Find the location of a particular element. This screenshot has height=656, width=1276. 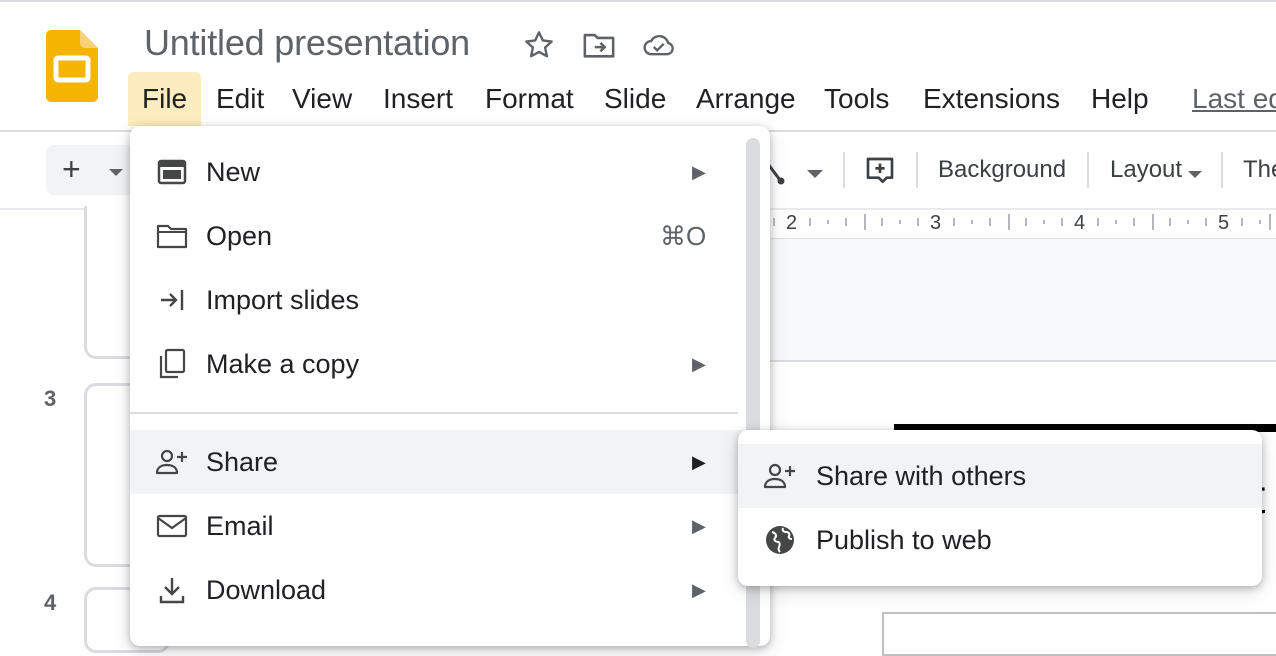

menu-slide: Slide is located at coordinates (635, 99).